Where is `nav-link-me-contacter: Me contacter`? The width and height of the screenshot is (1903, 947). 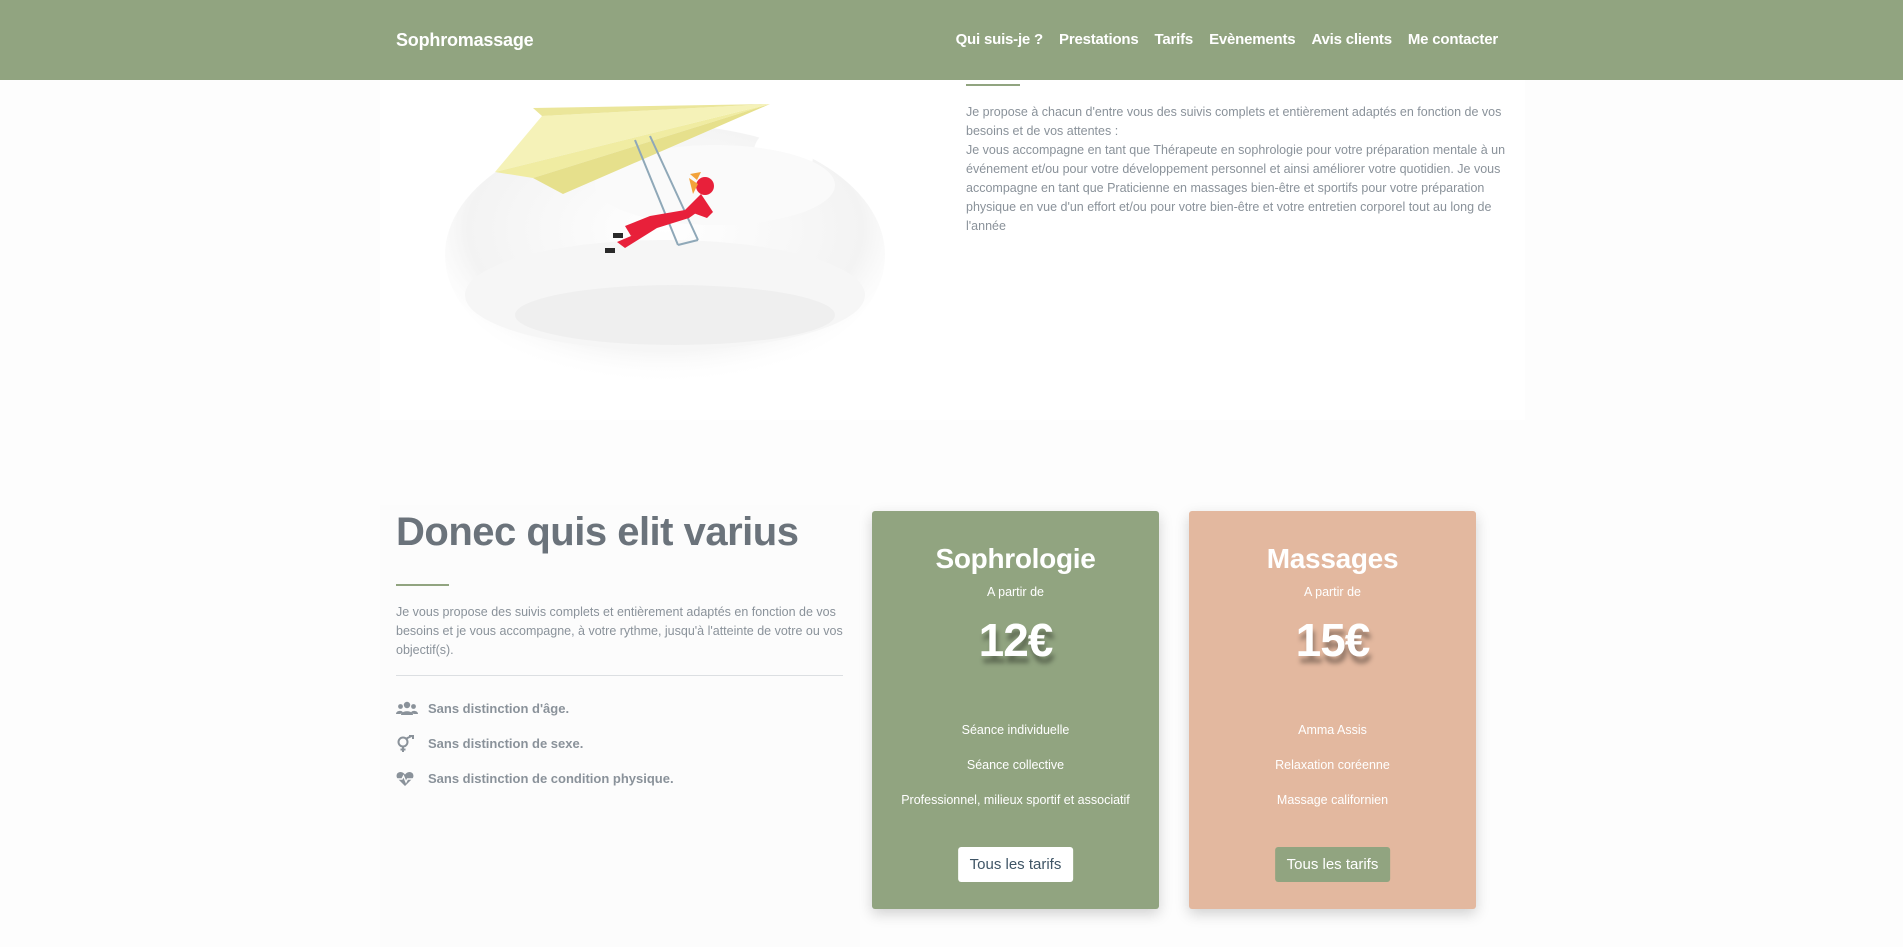
nav-link-me-contacter: Me contacter is located at coordinates (1453, 39).